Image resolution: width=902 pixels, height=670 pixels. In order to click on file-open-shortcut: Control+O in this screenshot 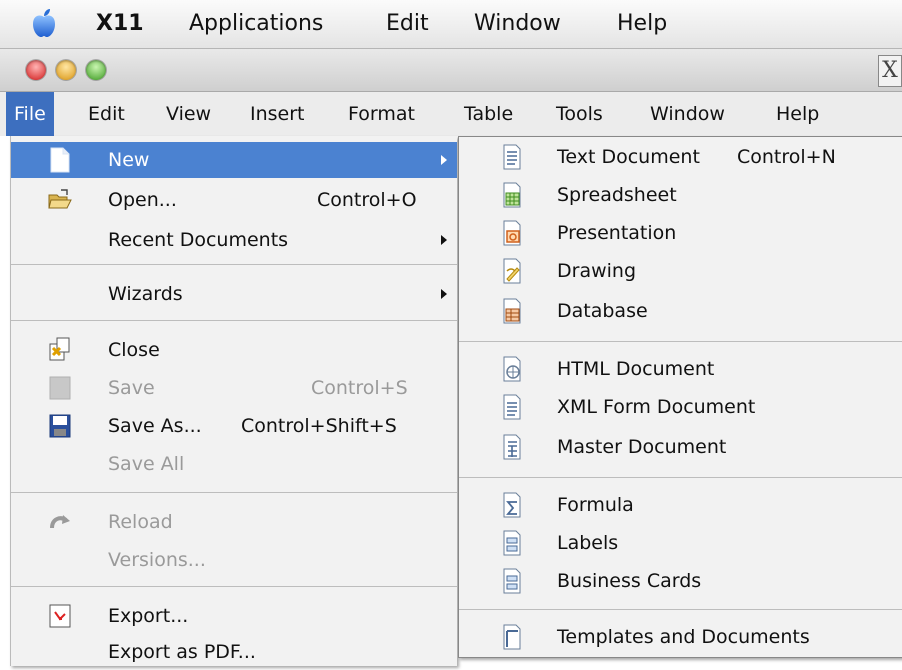, I will do `click(367, 200)`.